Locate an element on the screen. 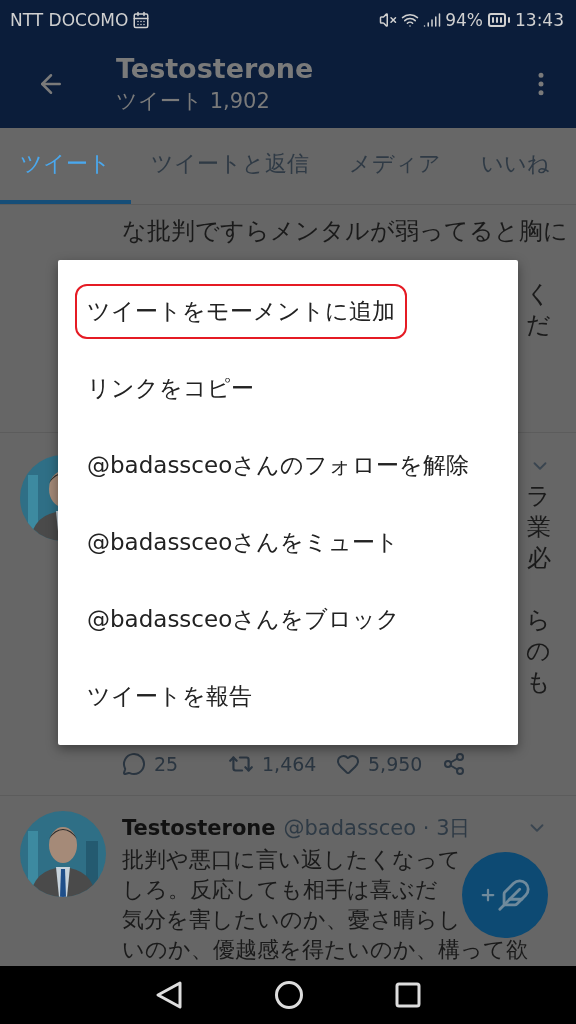  author-name: Testosterone is located at coordinates (199, 828).